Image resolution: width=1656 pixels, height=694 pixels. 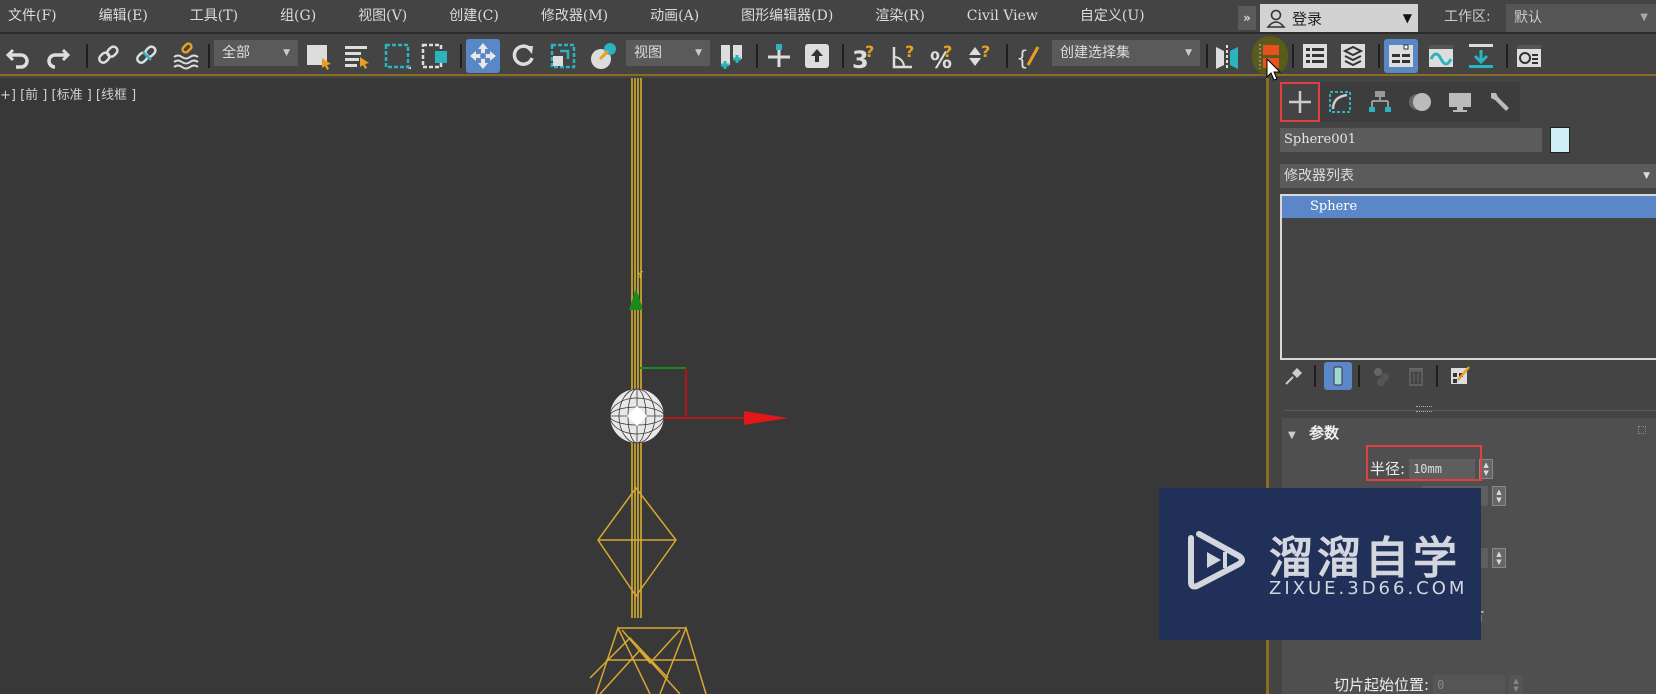 I want to click on unlink-icon, so click(x=146, y=54).